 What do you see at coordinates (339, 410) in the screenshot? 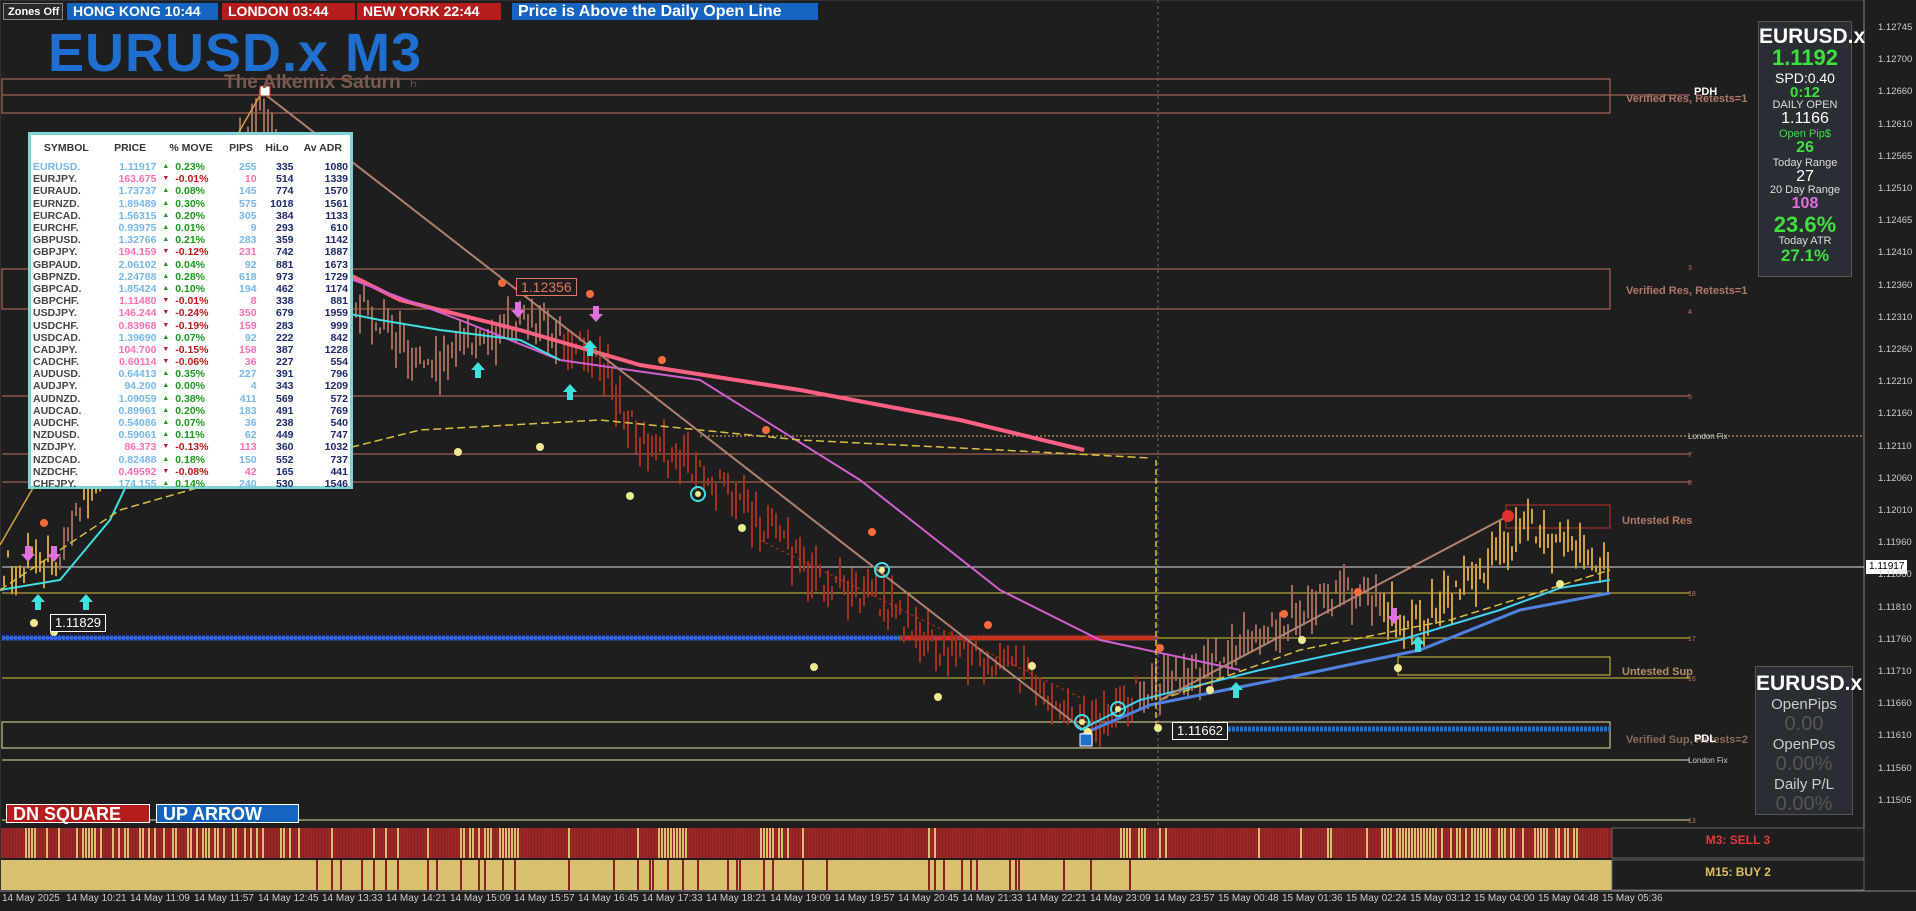
I see `adr-cell: 769` at bounding box center [339, 410].